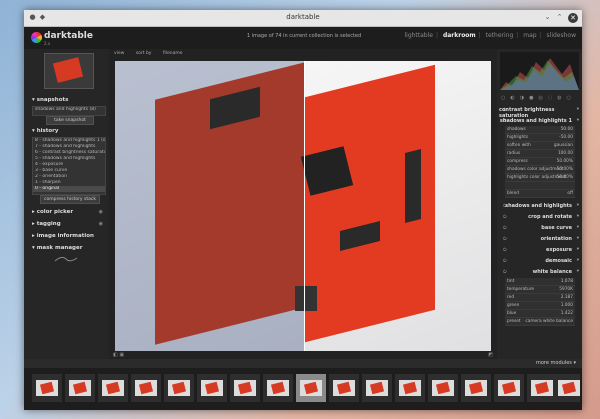 The height and width of the screenshot is (419, 600). I want to click on module-contrast-brightness-saturation: ⏻ contrast brightness saturation ▾, so click(539, 112).